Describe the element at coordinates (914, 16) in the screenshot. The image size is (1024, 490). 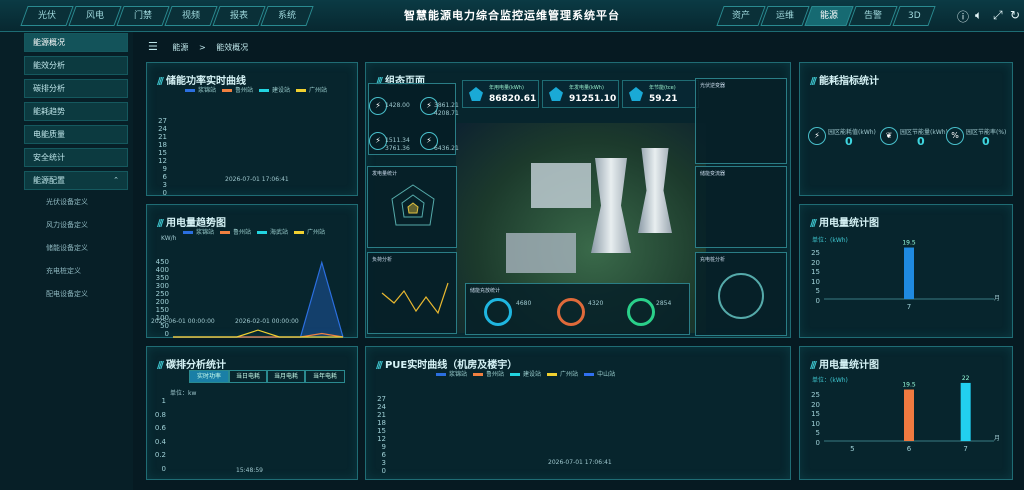
I see `nav-tab-3d: 3D` at that location.